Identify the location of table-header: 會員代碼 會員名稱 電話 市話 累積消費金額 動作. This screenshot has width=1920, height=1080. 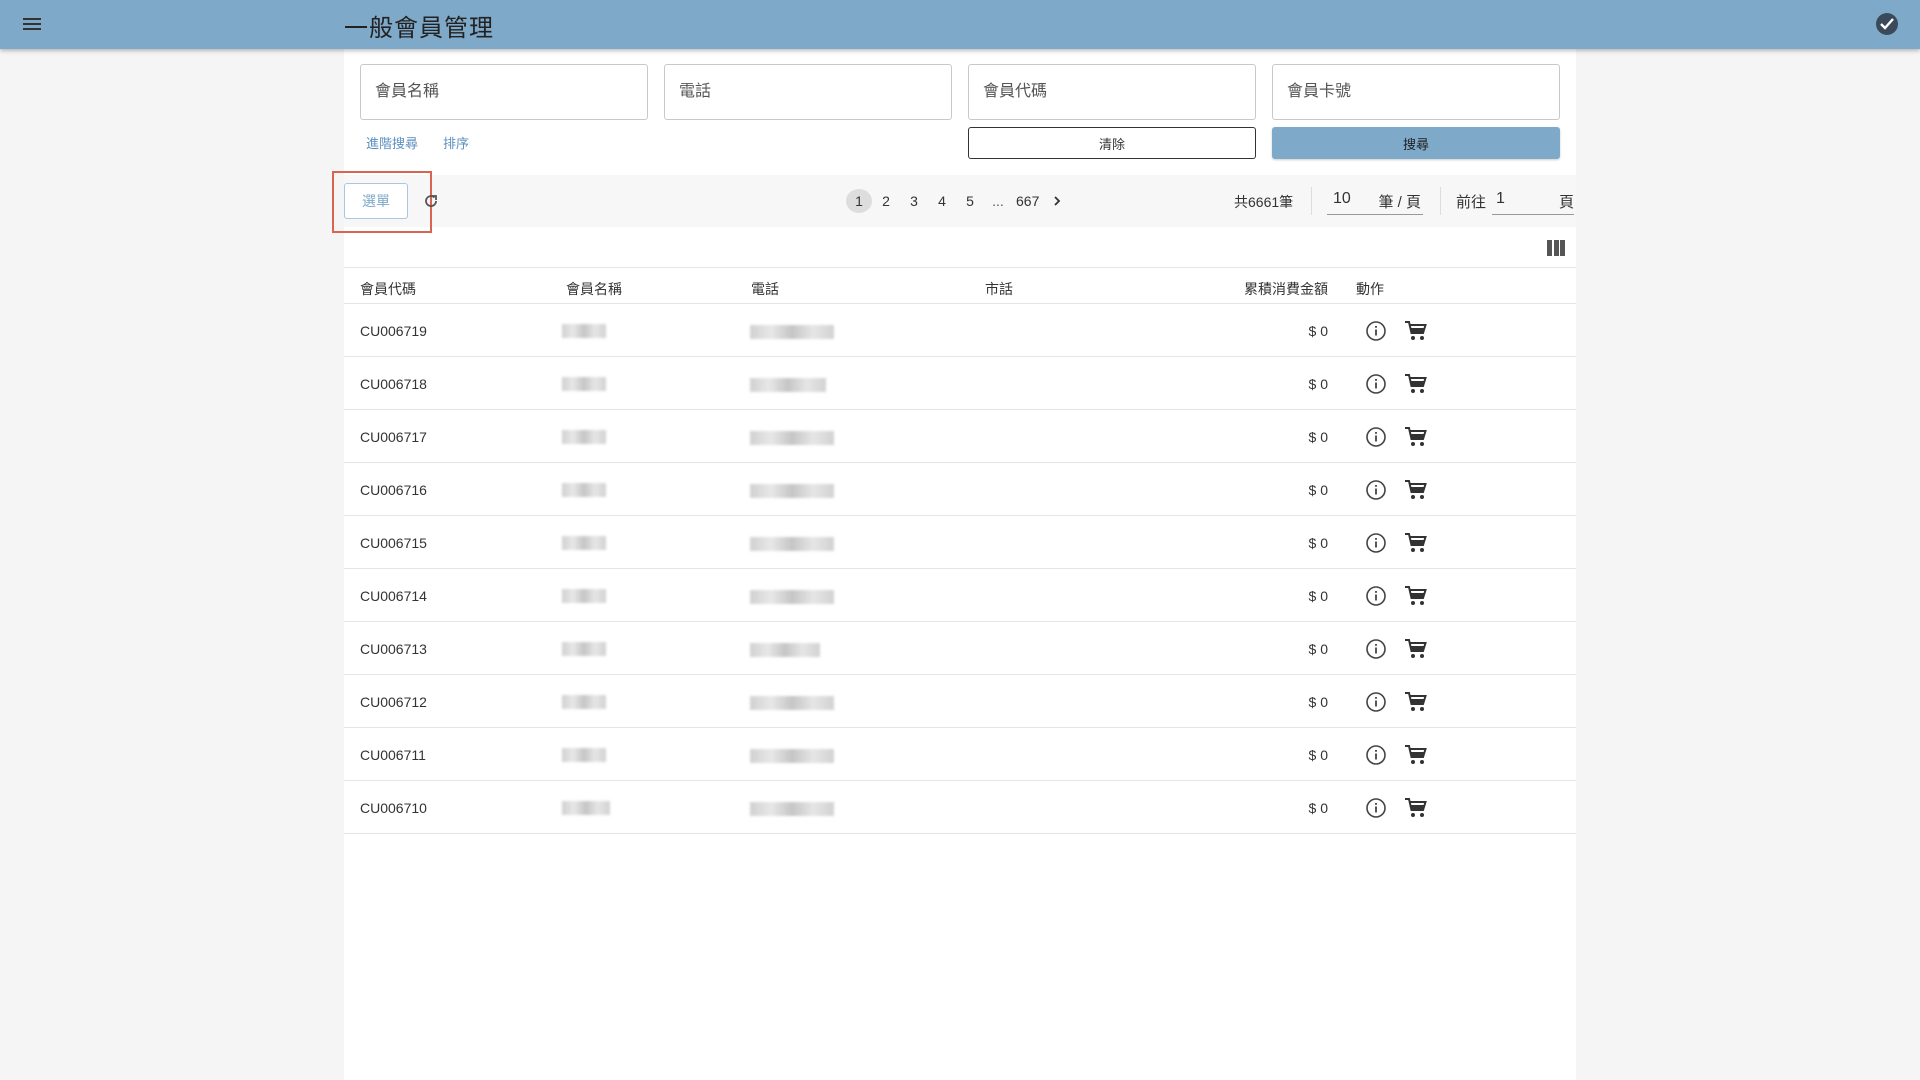
(960, 285).